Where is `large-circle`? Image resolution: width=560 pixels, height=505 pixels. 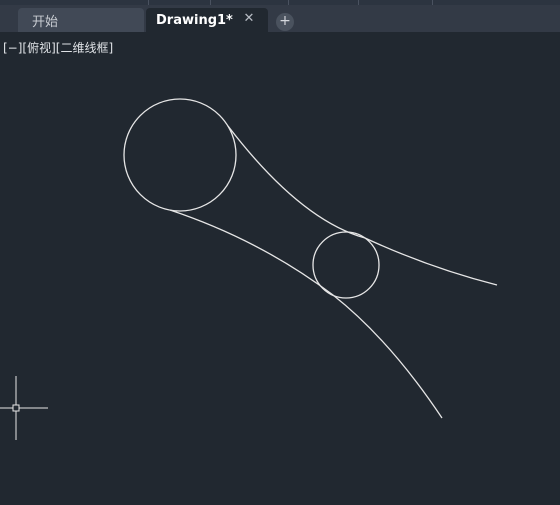
large-circle is located at coordinates (180, 155).